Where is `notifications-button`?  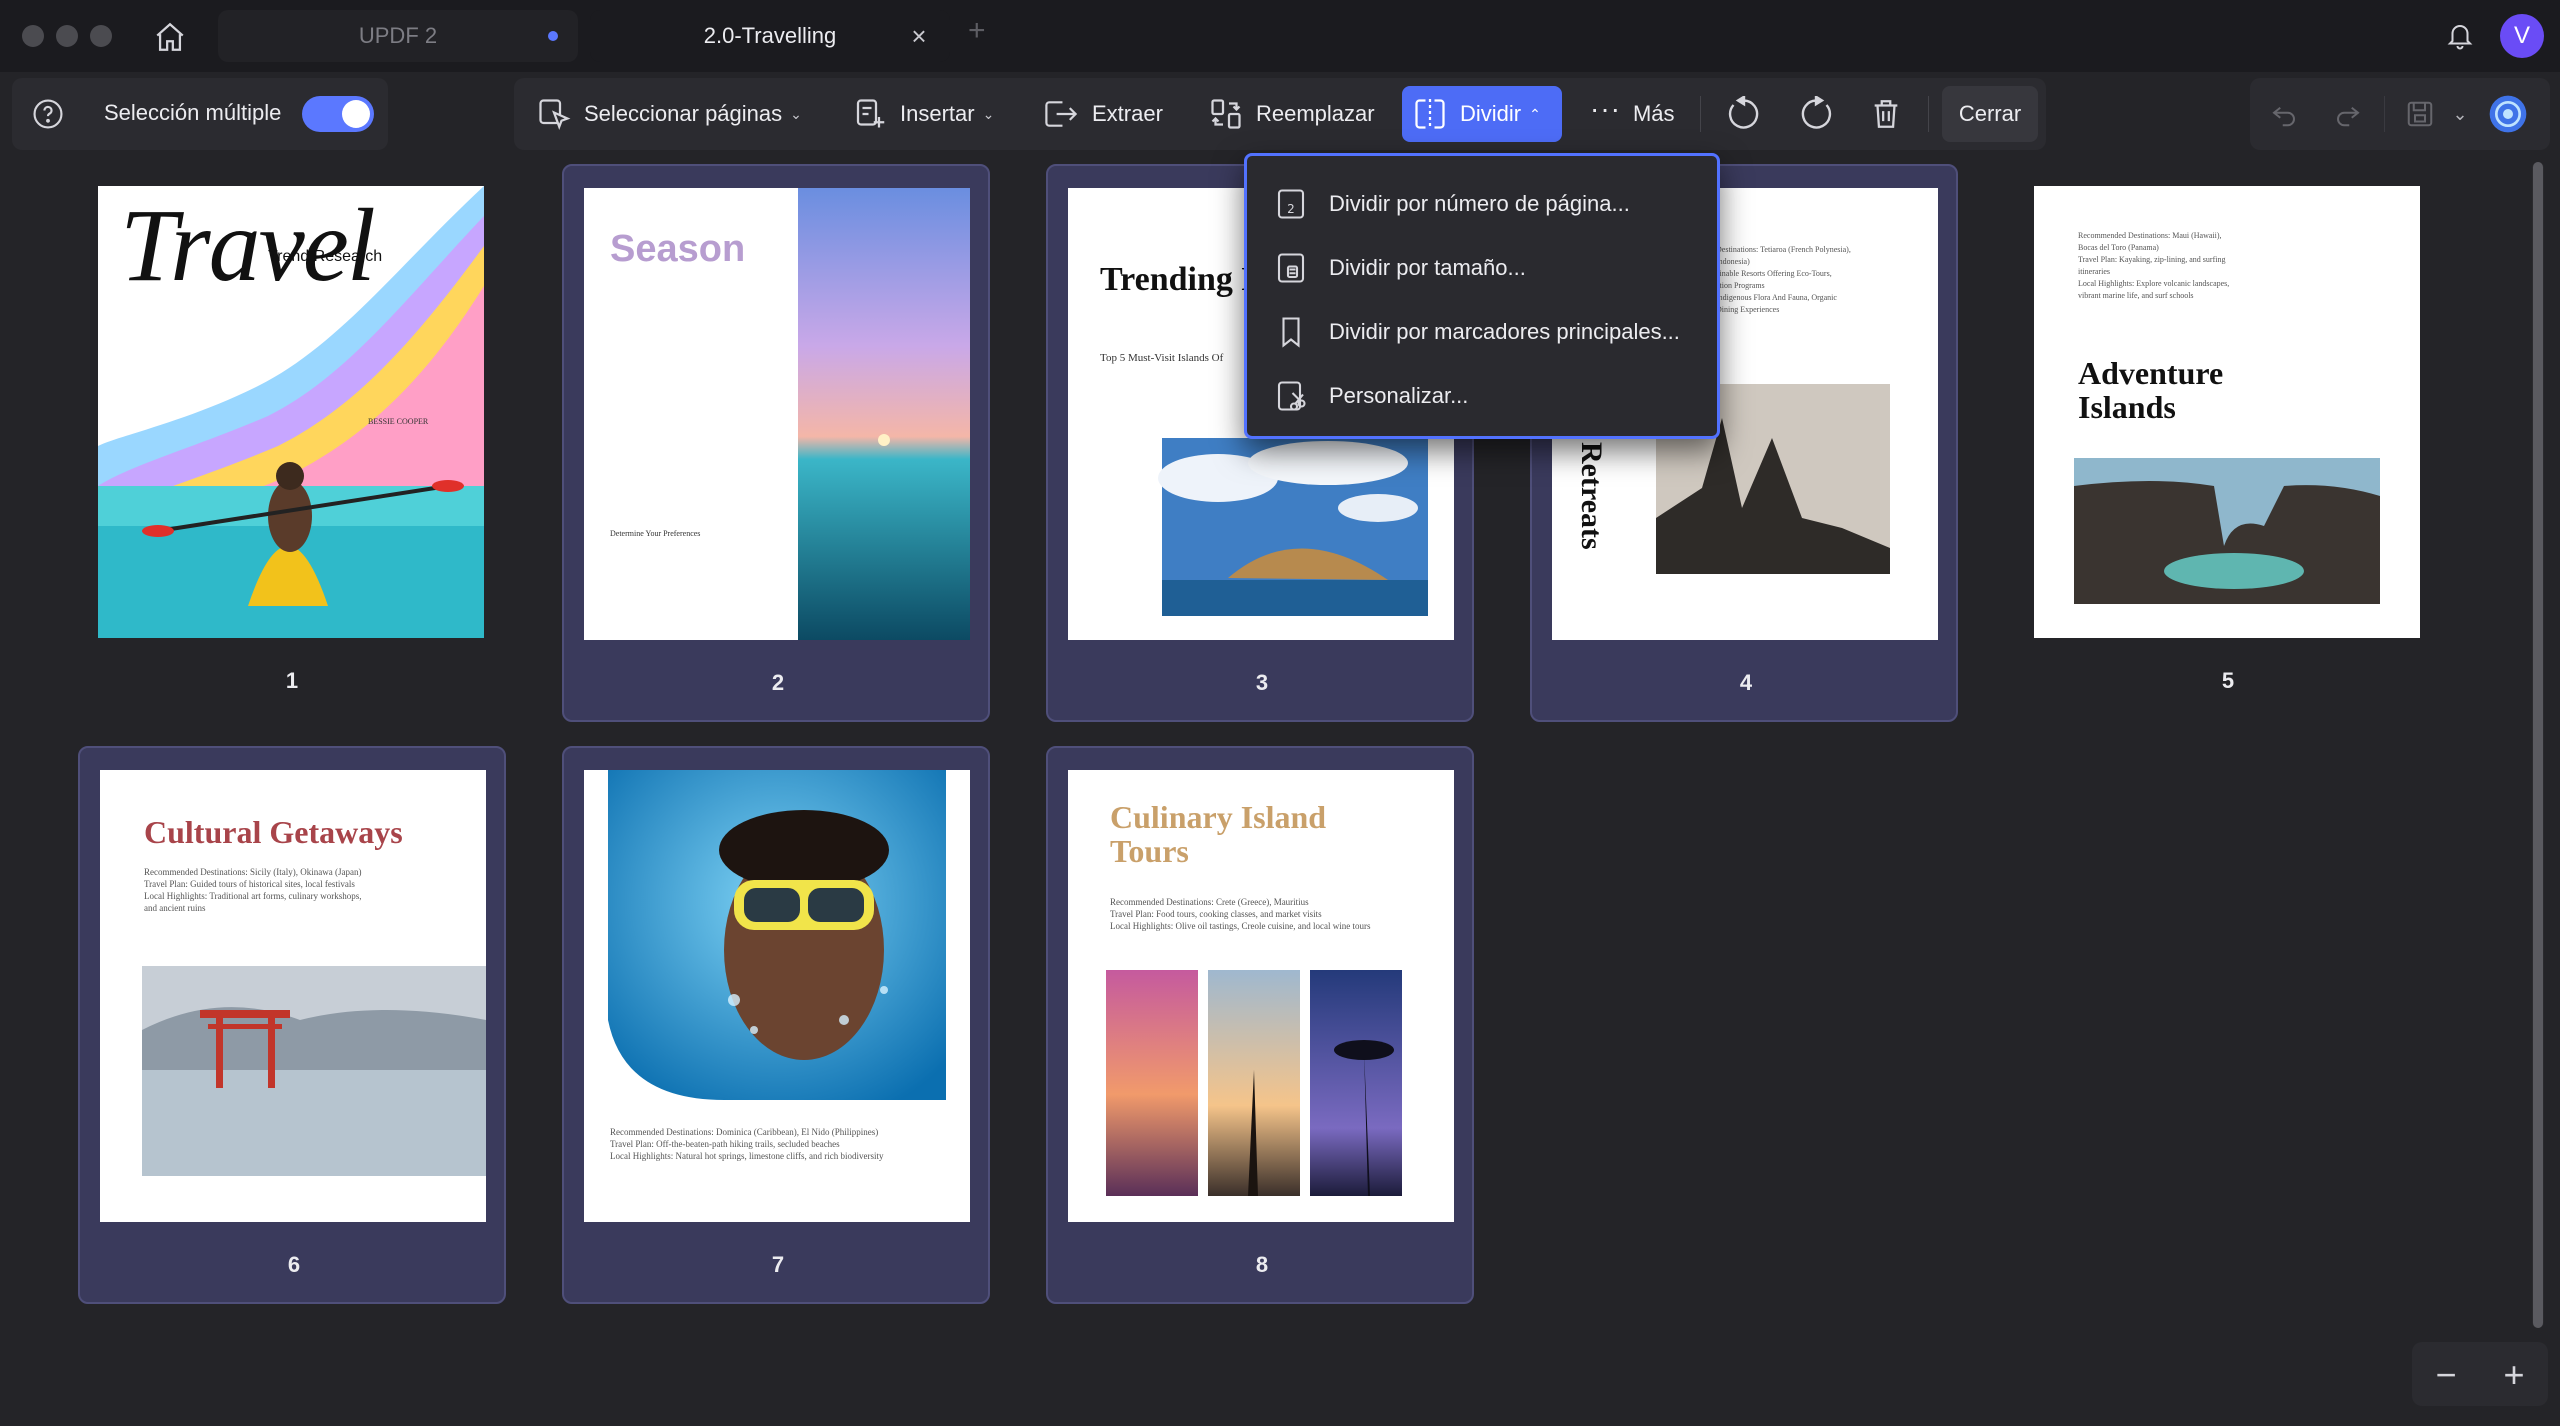
notifications-button is located at coordinates (2460, 36).